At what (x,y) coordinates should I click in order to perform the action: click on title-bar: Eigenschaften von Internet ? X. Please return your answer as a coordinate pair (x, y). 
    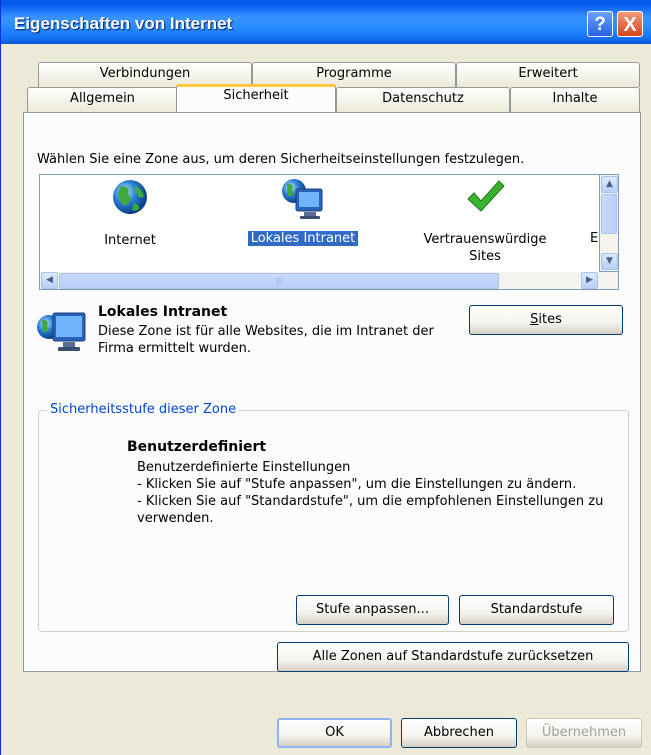
    Looking at the image, I should click on (326, 22).